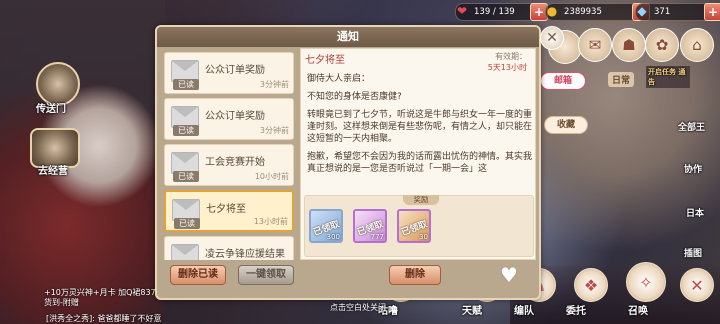 The height and width of the screenshot is (324, 720). I want to click on illustration-label: 插图, so click(693, 252).